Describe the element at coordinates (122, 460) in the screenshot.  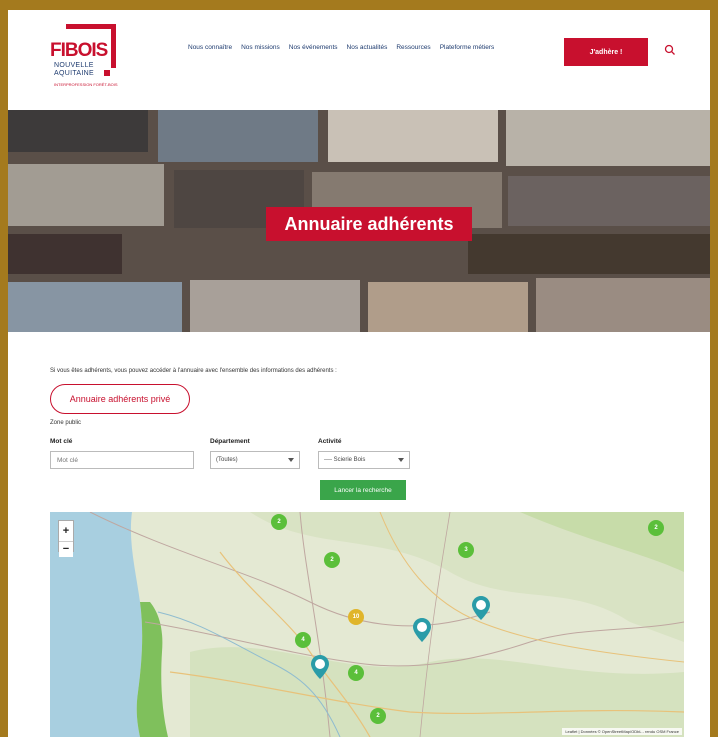
I see `keyword-input` at that location.